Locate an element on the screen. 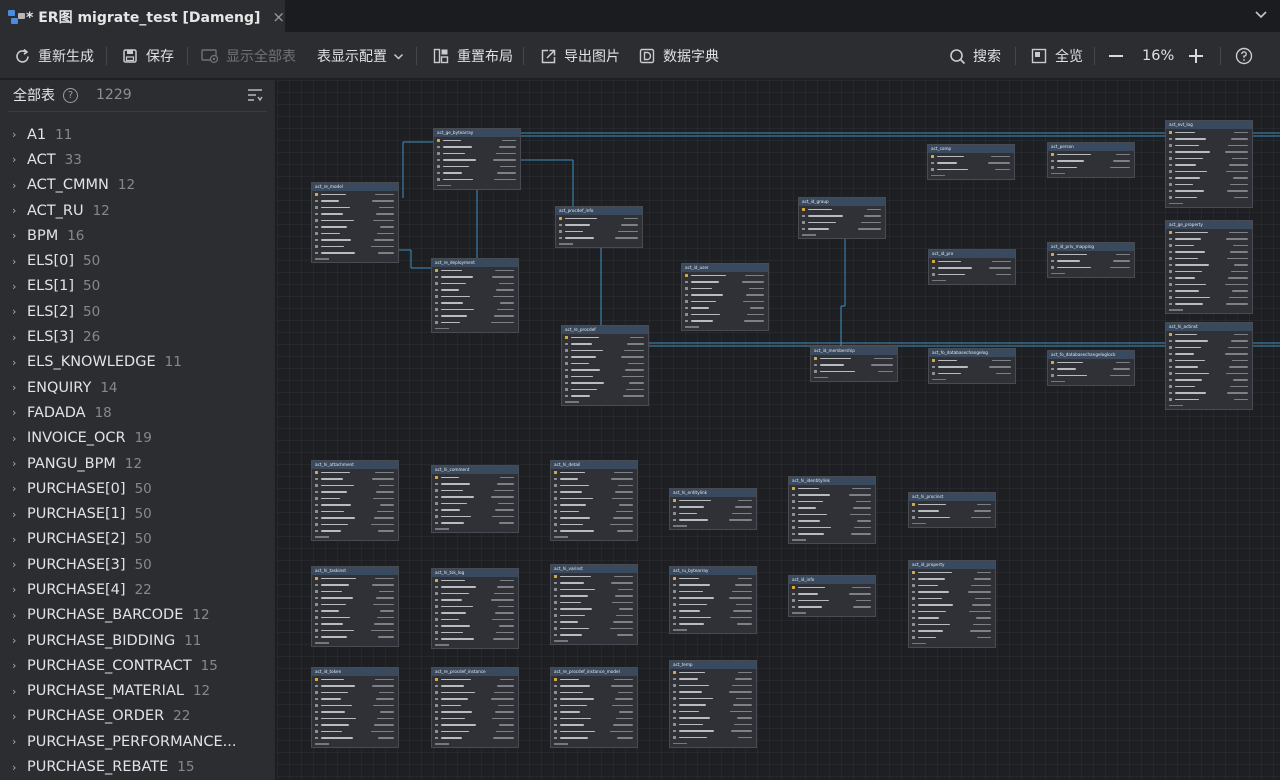 The width and height of the screenshot is (1280, 780). table-group-item: › ELS[3] 26 is located at coordinates (137, 336).